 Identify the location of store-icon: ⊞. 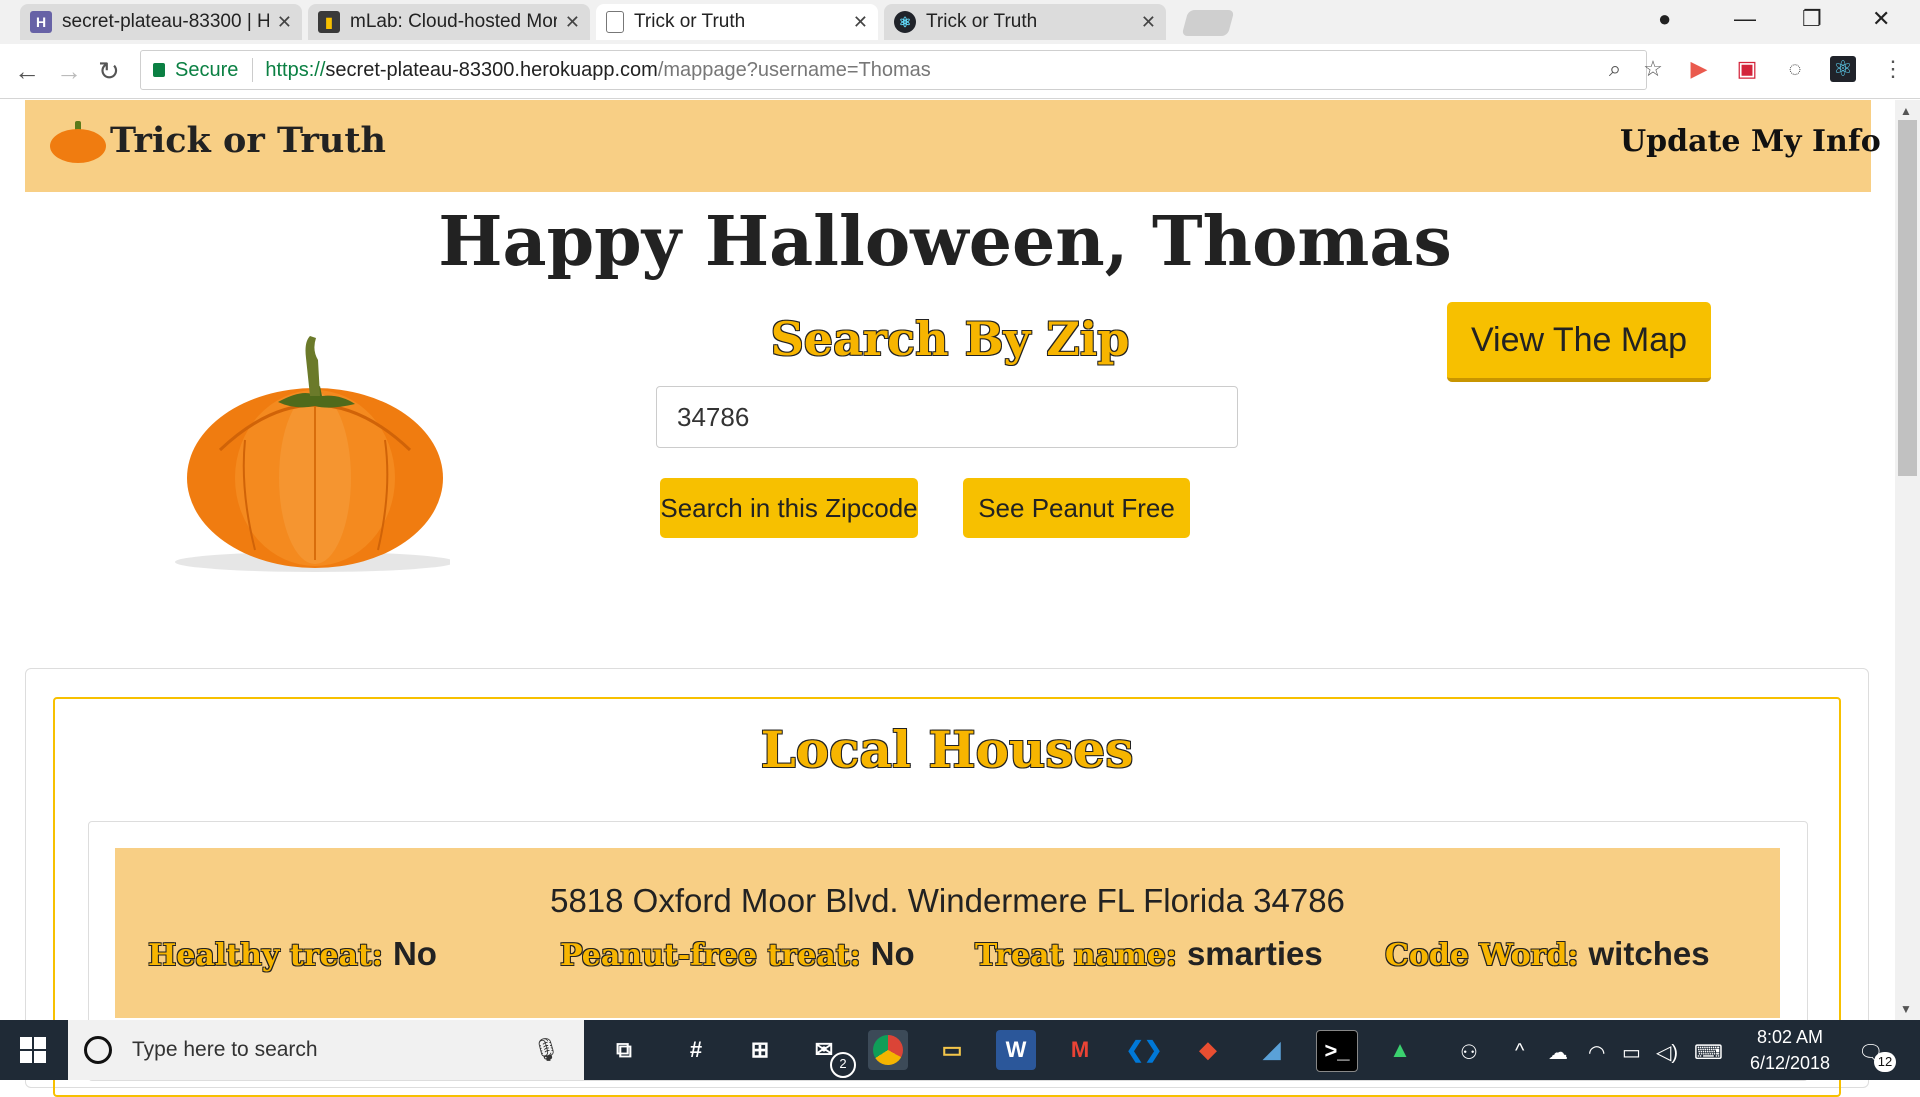
(760, 1050).